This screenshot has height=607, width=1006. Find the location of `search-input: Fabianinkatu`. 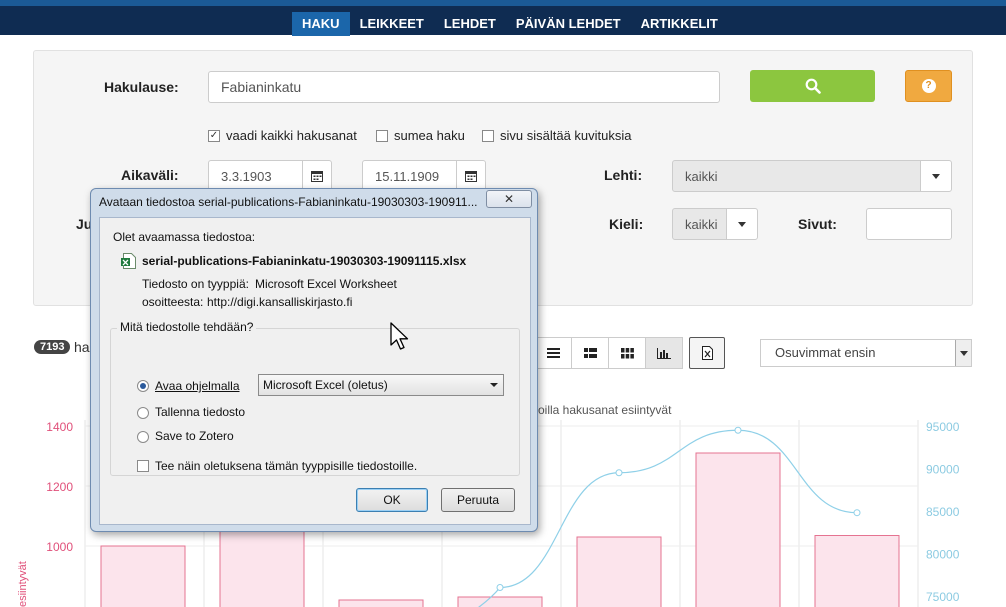

search-input: Fabianinkatu is located at coordinates (464, 87).